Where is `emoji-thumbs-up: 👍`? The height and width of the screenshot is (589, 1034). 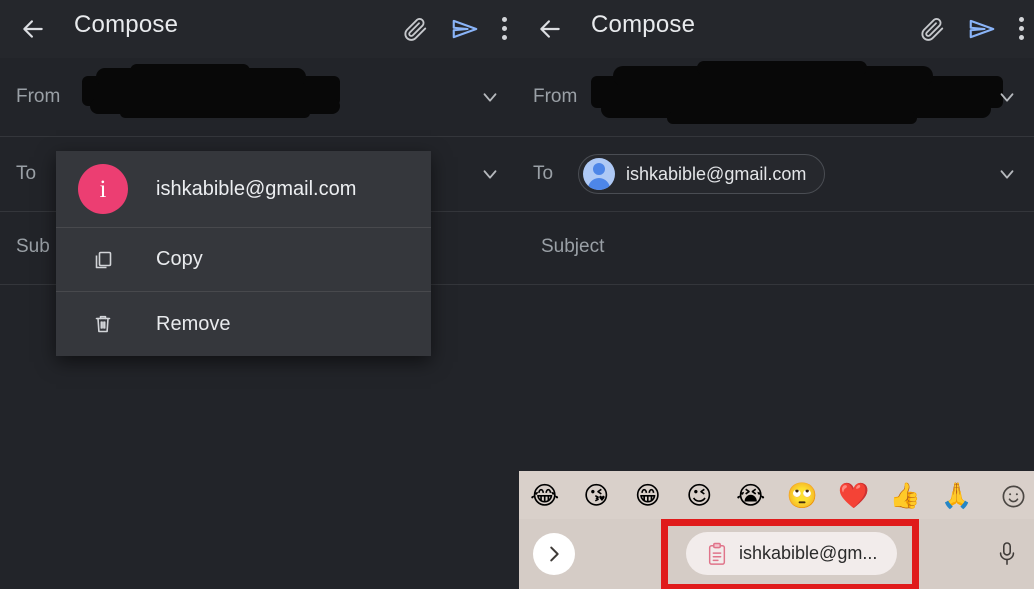 emoji-thumbs-up: 👍 is located at coordinates (906, 495).